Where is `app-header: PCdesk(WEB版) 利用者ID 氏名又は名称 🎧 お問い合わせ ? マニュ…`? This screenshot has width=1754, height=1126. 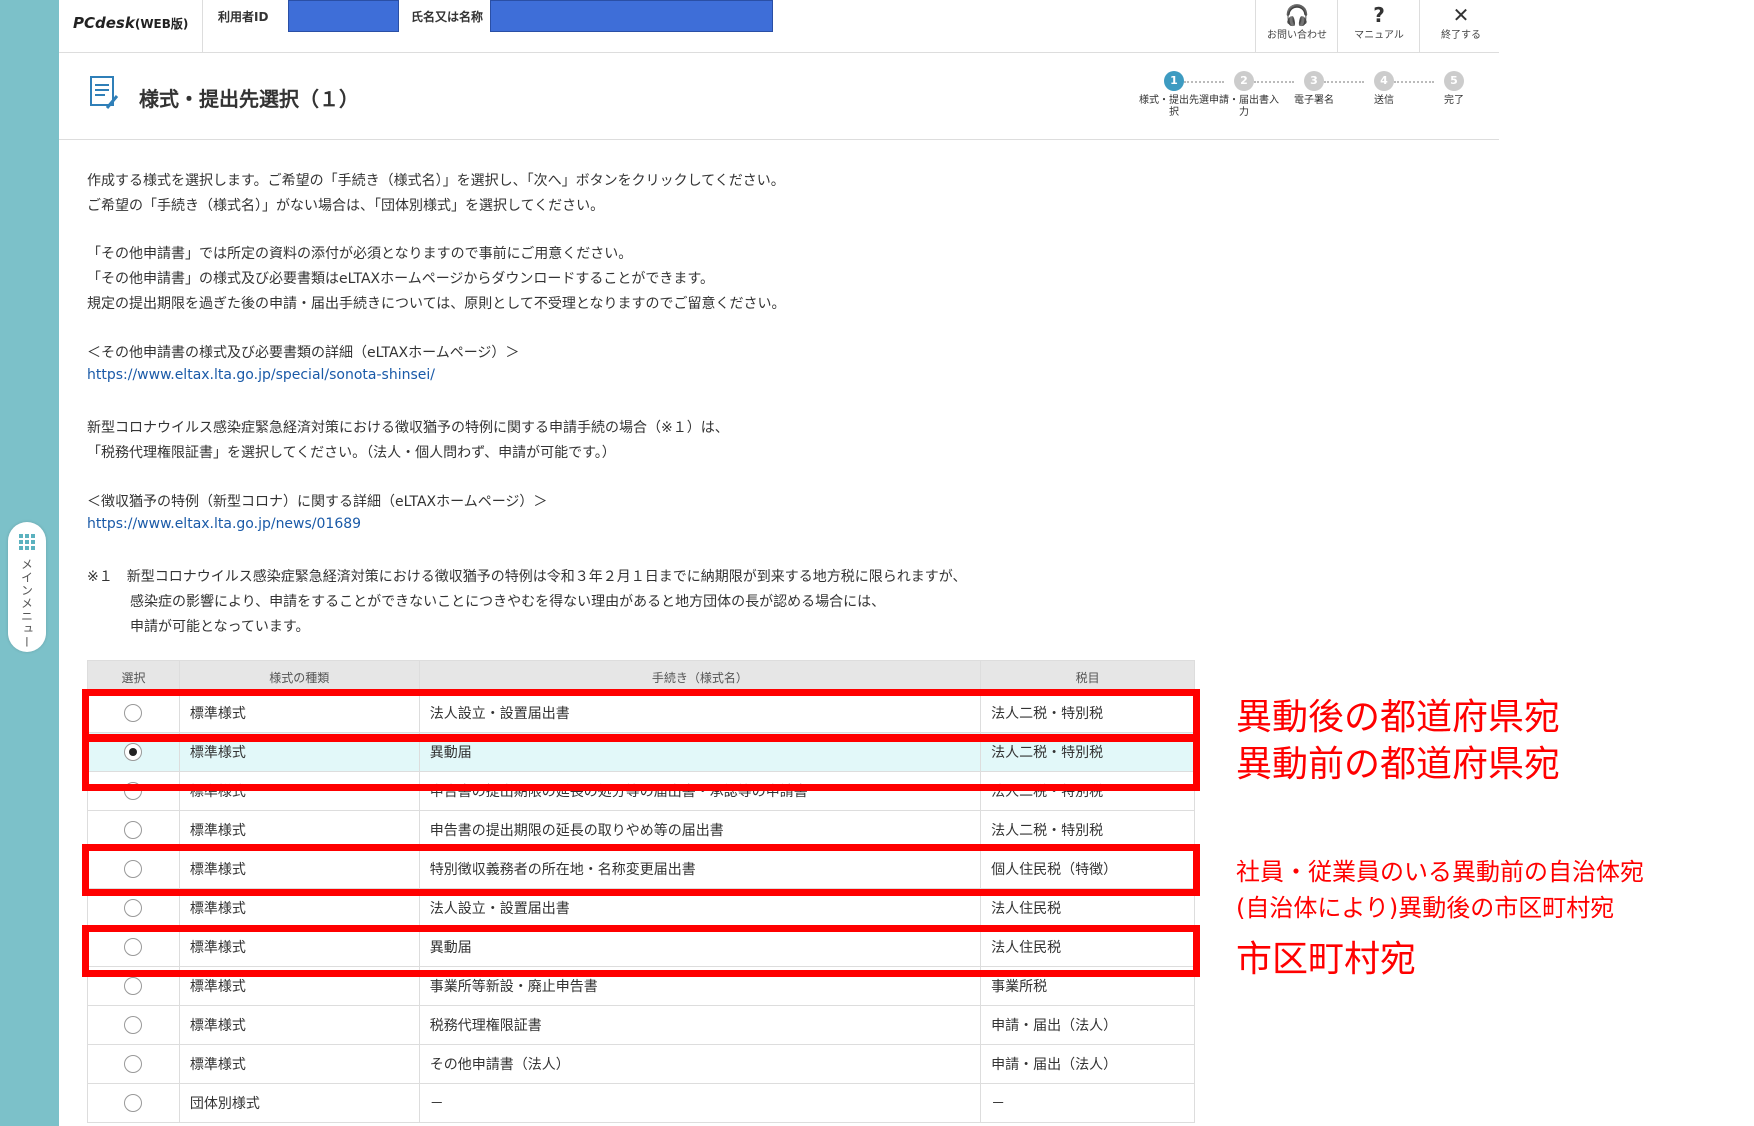
app-header: PCdesk(WEB版) 利用者ID 氏名又は名称 🎧 お問い合わせ ? マニュ… is located at coordinates (779, 26).